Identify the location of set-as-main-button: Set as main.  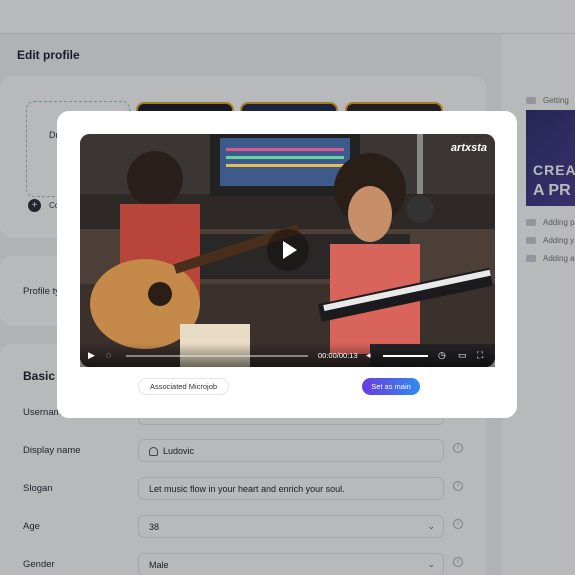
(391, 386).